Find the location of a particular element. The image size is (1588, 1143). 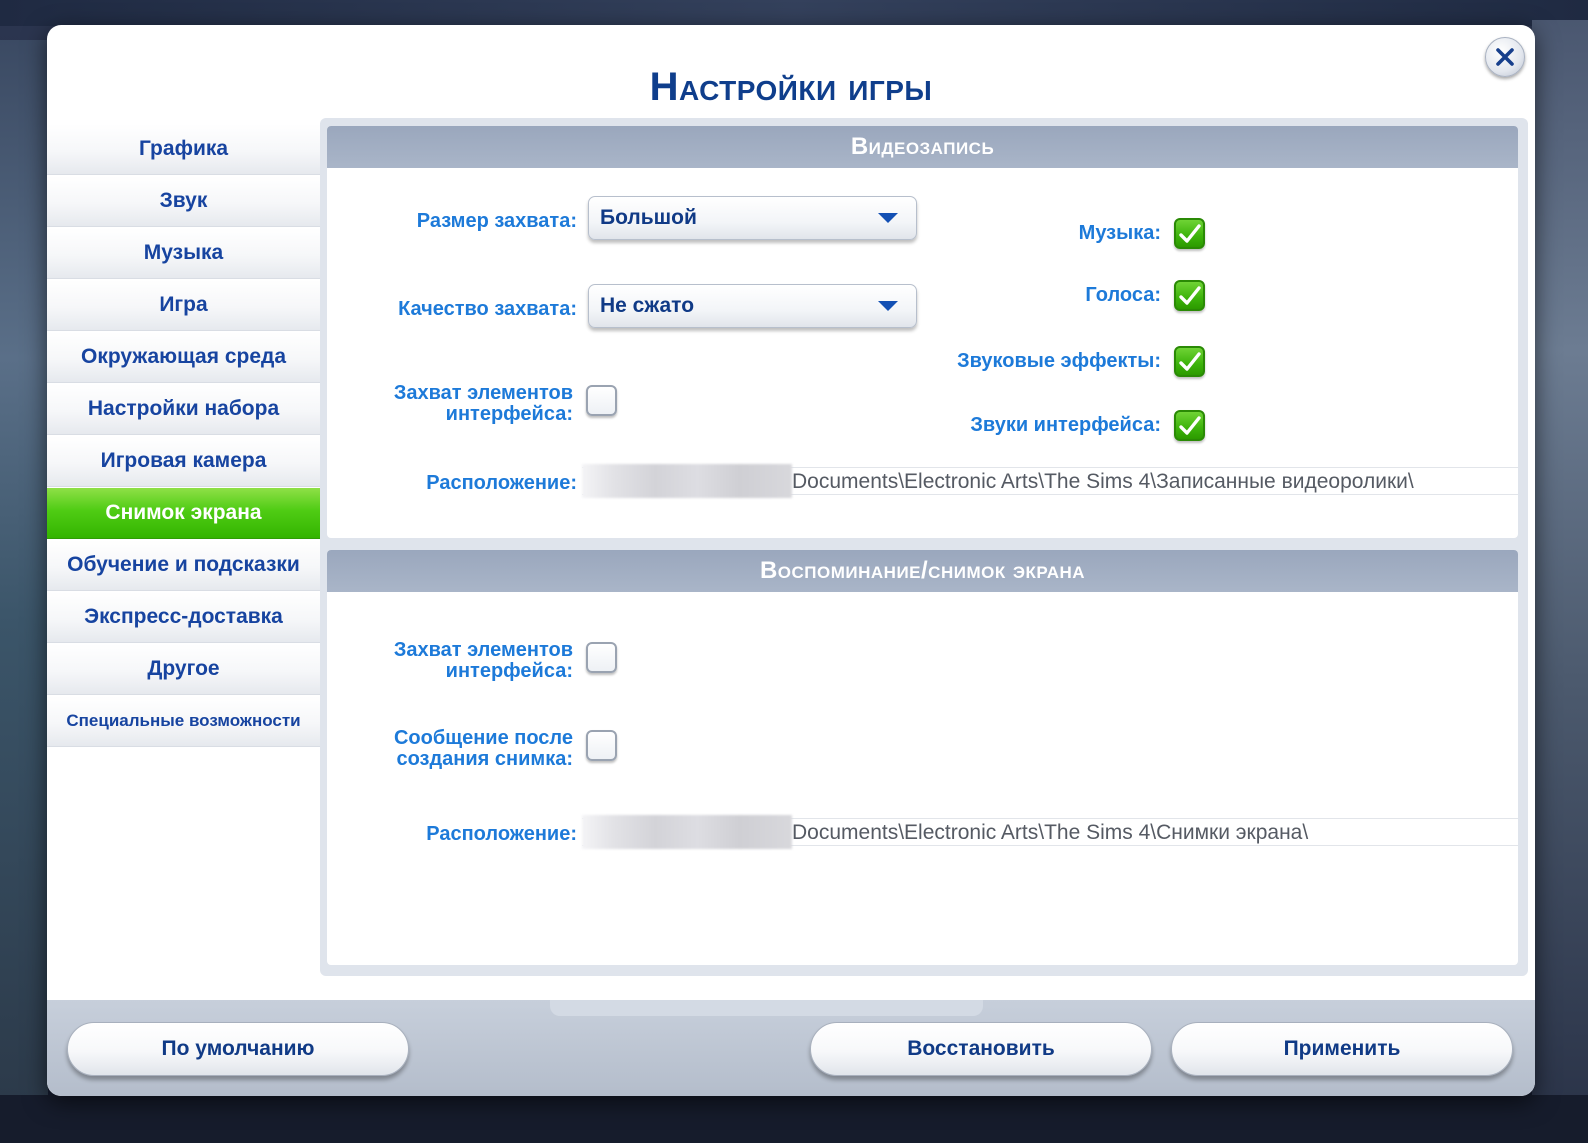

voices-checkbox is located at coordinates (1189, 295).